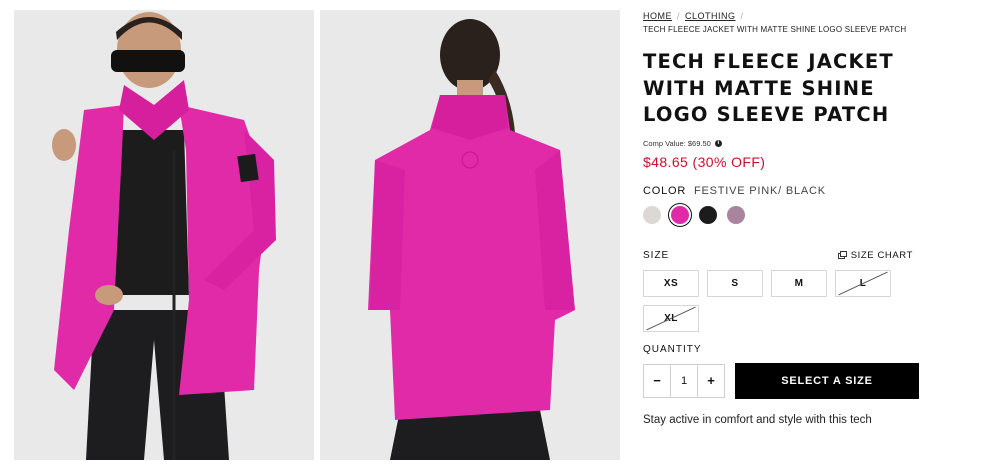 This screenshot has width=996, height=465. I want to click on quantity-input: 1, so click(684, 380).